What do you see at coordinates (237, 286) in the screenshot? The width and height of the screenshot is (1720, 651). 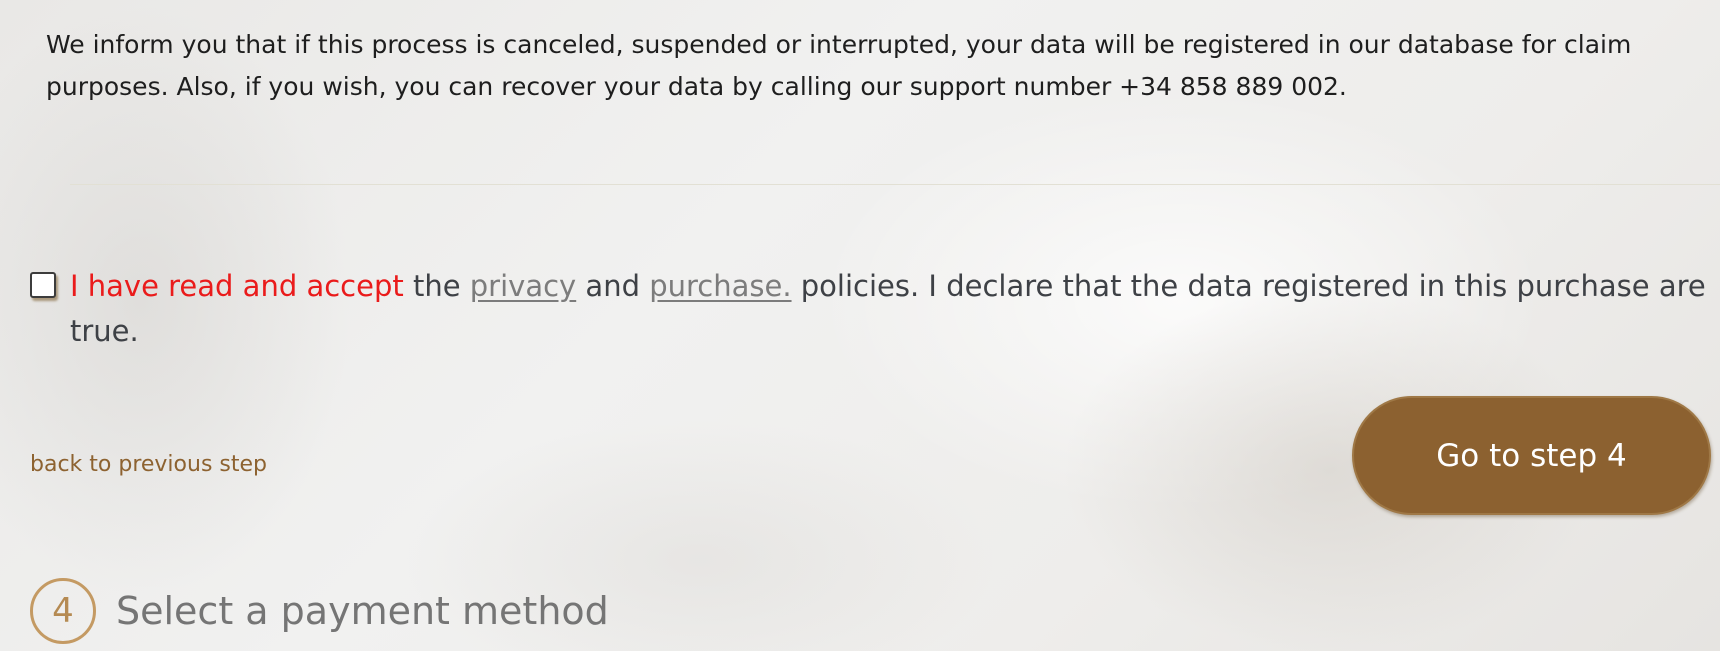 I see `accept-required-label: I have read and accept` at bounding box center [237, 286].